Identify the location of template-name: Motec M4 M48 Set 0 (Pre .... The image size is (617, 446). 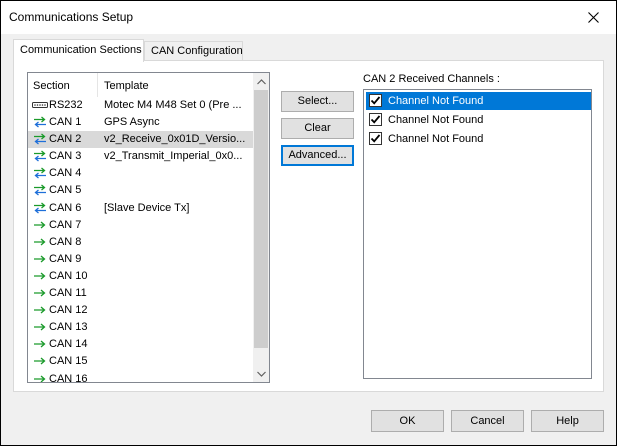
(173, 105).